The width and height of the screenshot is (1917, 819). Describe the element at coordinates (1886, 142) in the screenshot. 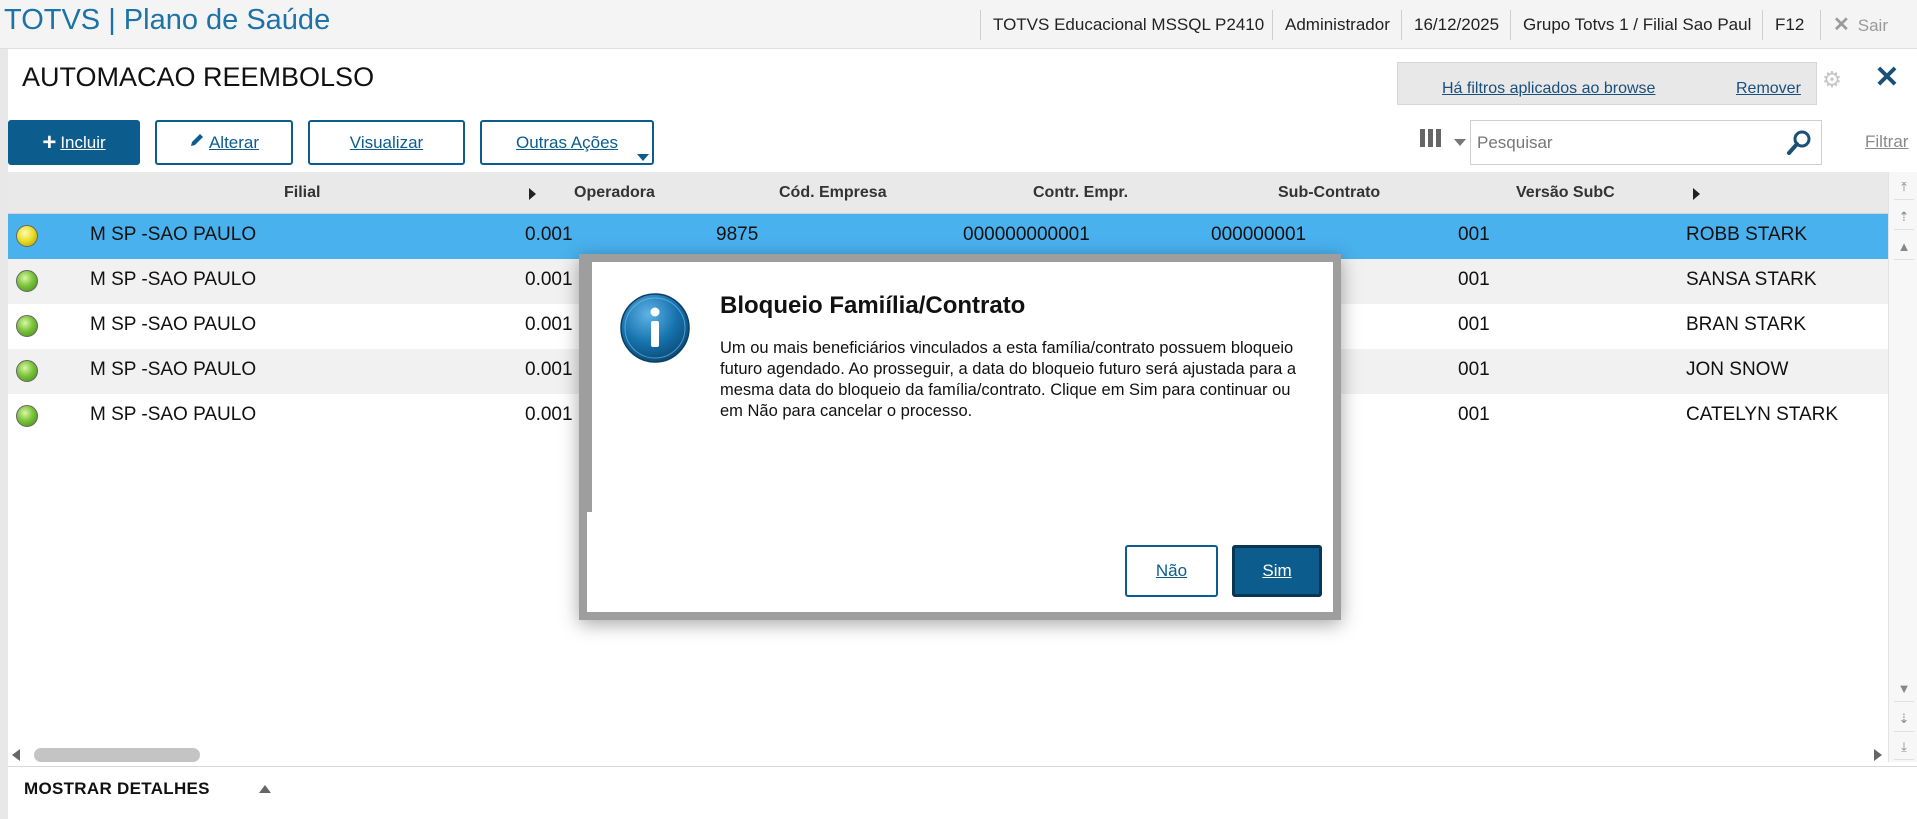

I see `filter-link: Filtrar` at that location.